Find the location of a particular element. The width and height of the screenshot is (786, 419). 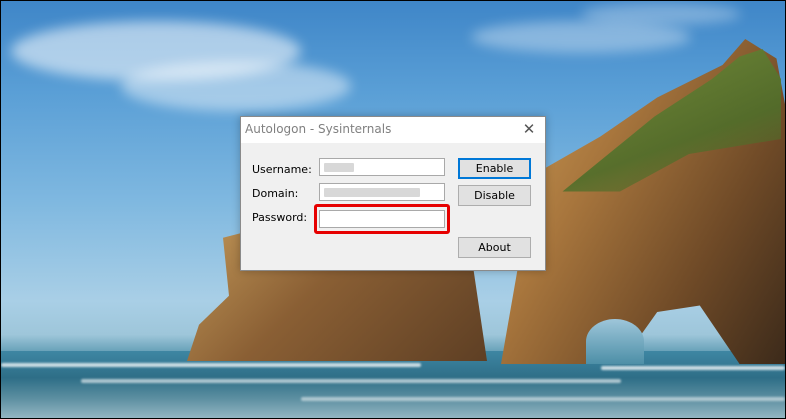

window-title: Autologon - Sysinternals is located at coordinates (318, 129).